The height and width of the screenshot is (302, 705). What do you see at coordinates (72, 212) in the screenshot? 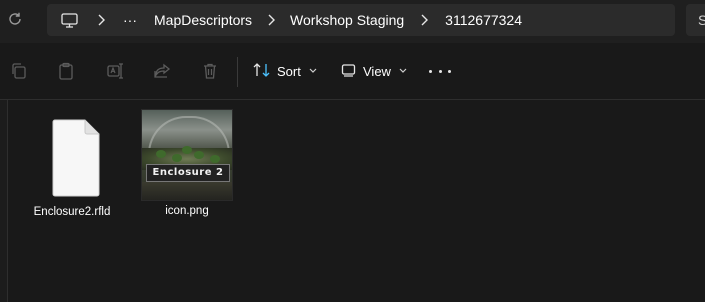
I see `file-name: Enclosure2.rfld` at bounding box center [72, 212].